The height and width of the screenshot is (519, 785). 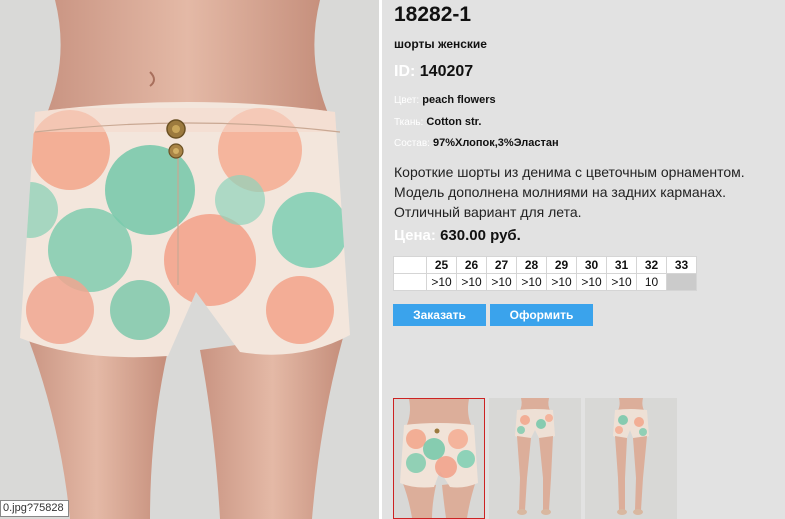 I want to click on composition-value: 97%Хлопок,3%Эластан, so click(x=495, y=143).